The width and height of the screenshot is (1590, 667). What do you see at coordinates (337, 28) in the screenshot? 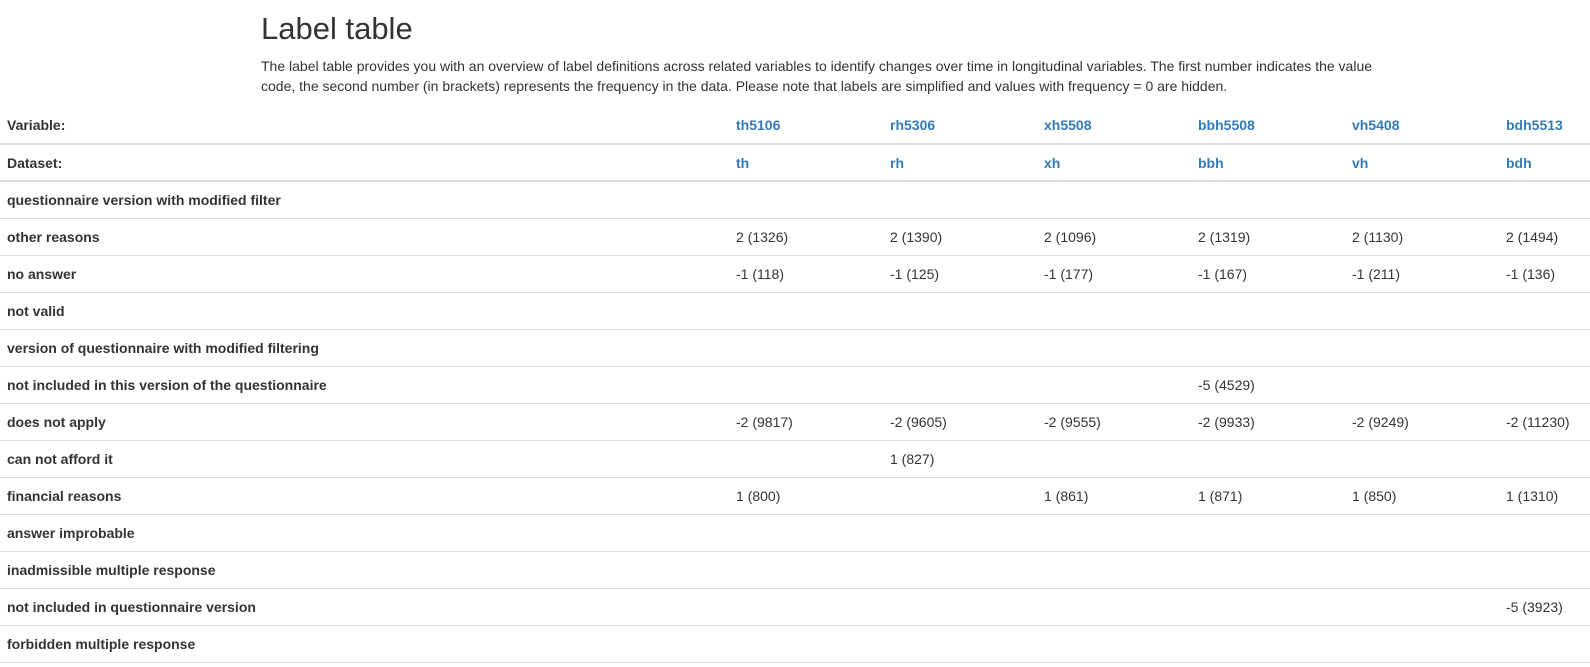
I see `page-title: Label table` at bounding box center [337, 28].